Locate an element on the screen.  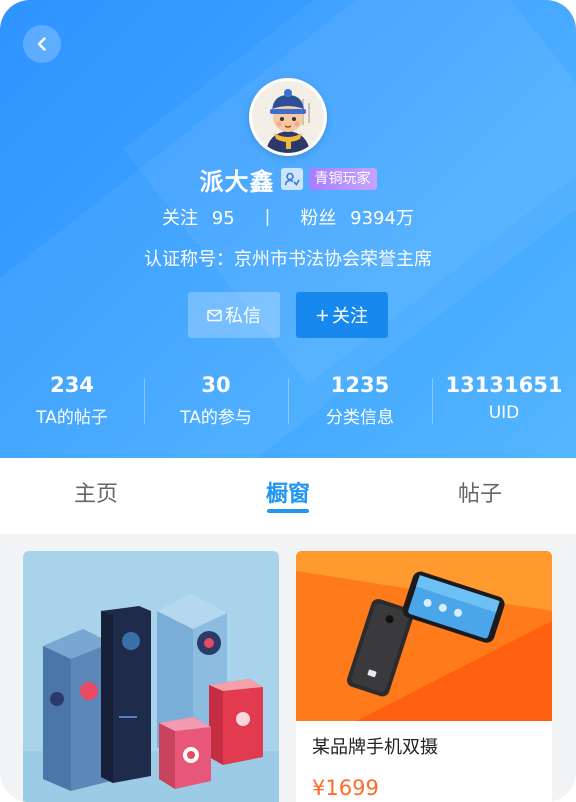
tab-label: 帖子 is located at coordinates (479, 494).